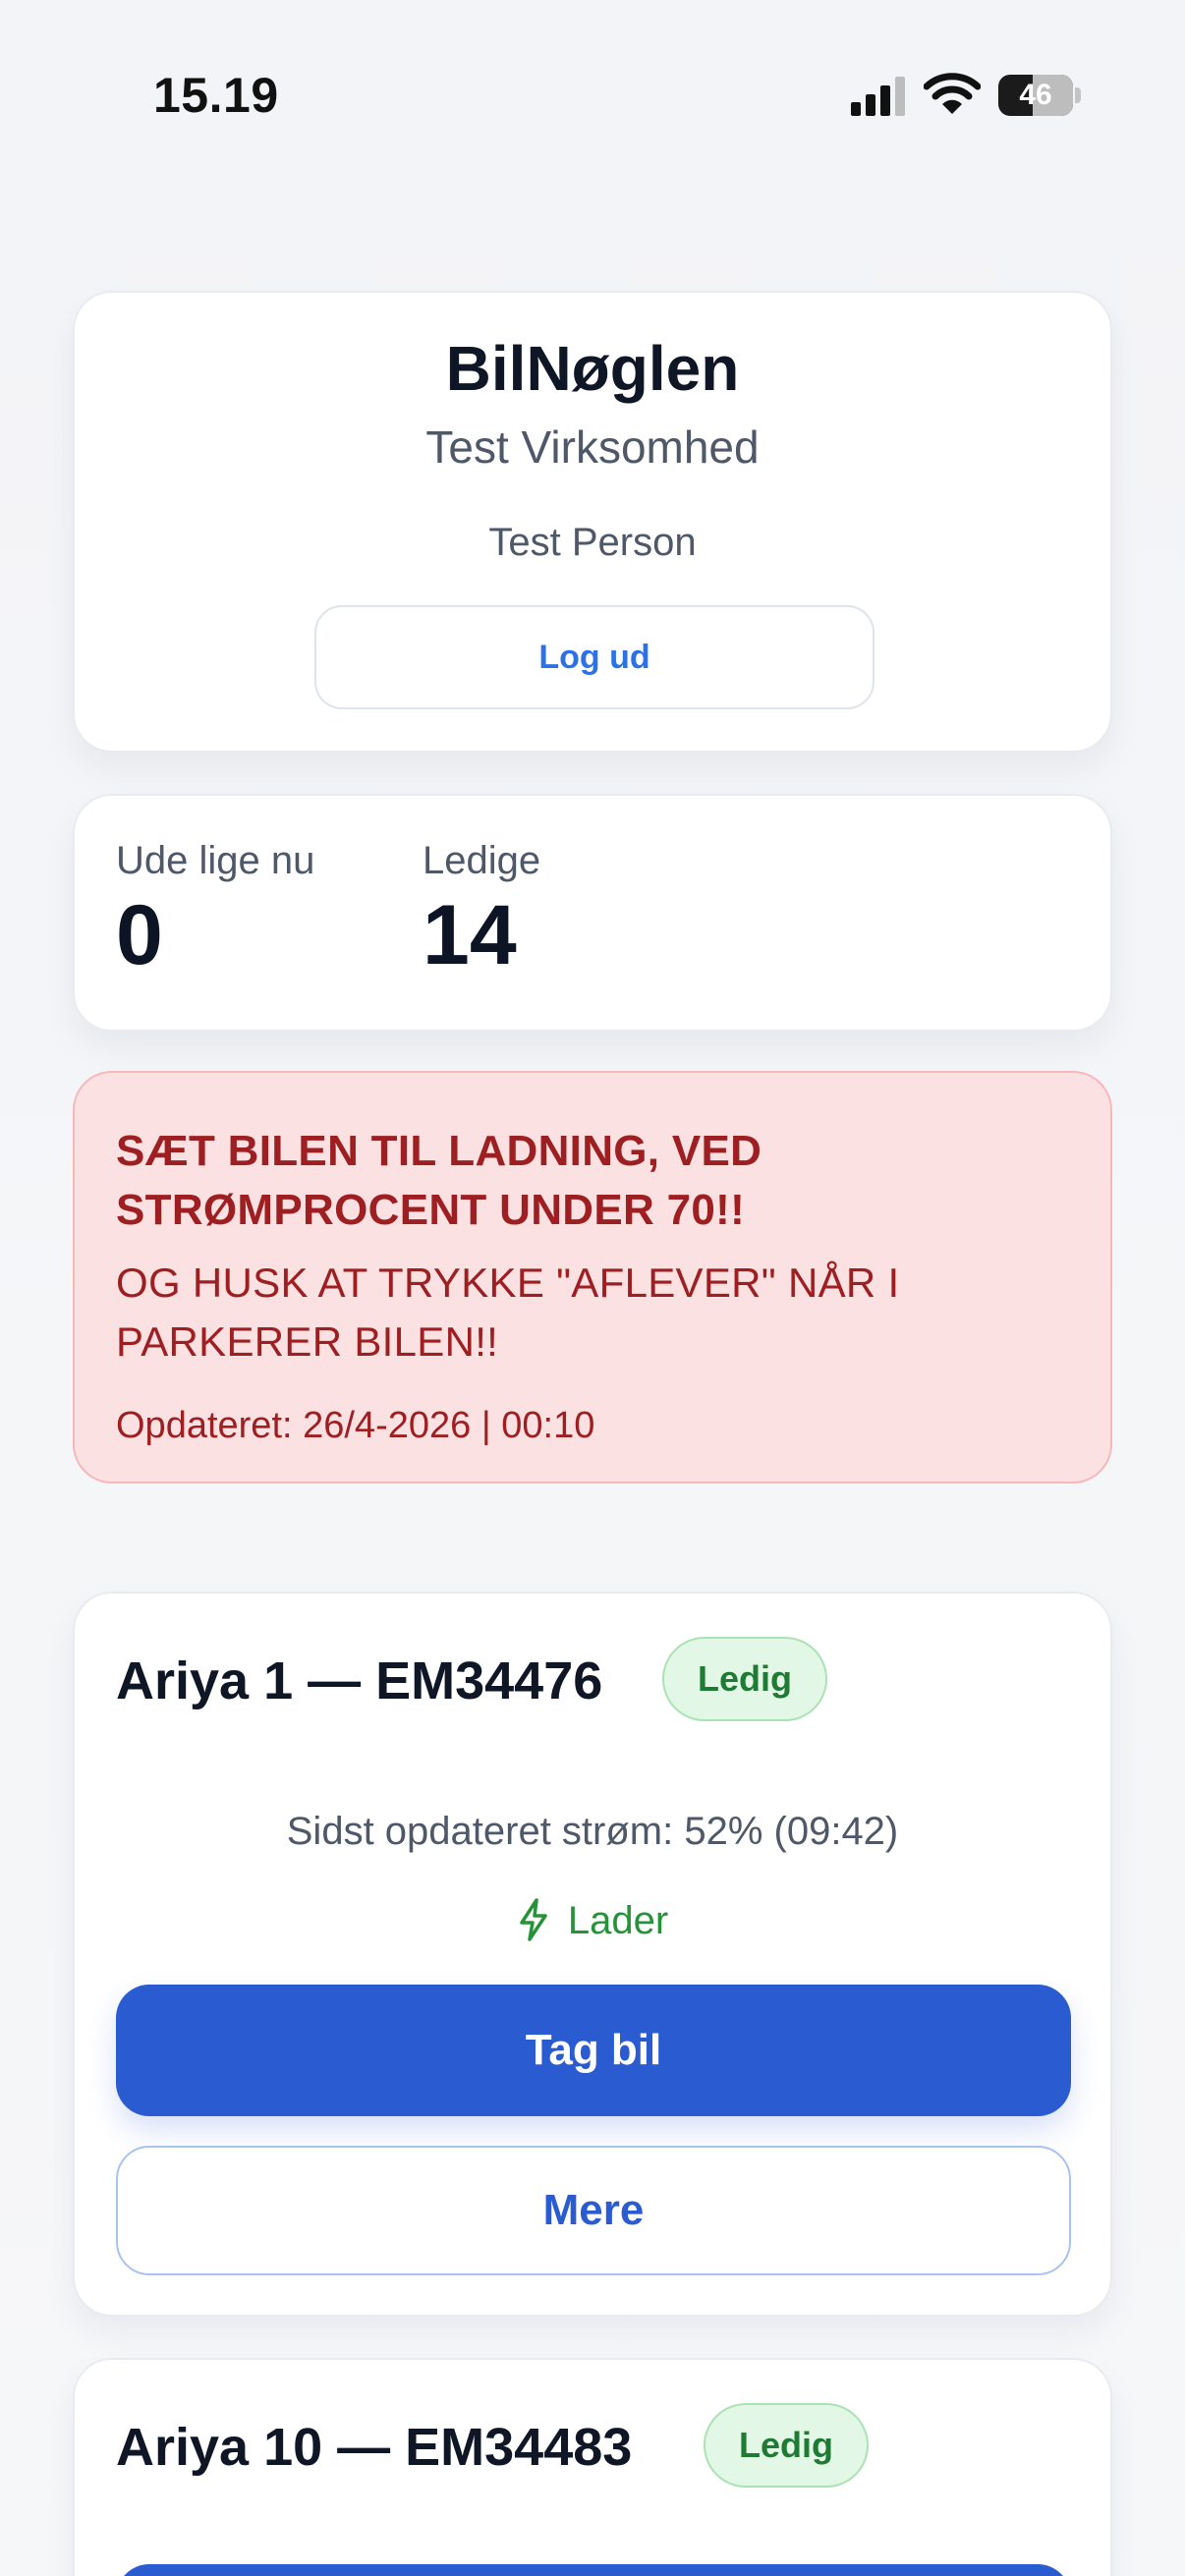  What do you see at coordinates (594, 2210) in the screenshot?
I see `more-button: Mere` at bounding box center [594, 2210].